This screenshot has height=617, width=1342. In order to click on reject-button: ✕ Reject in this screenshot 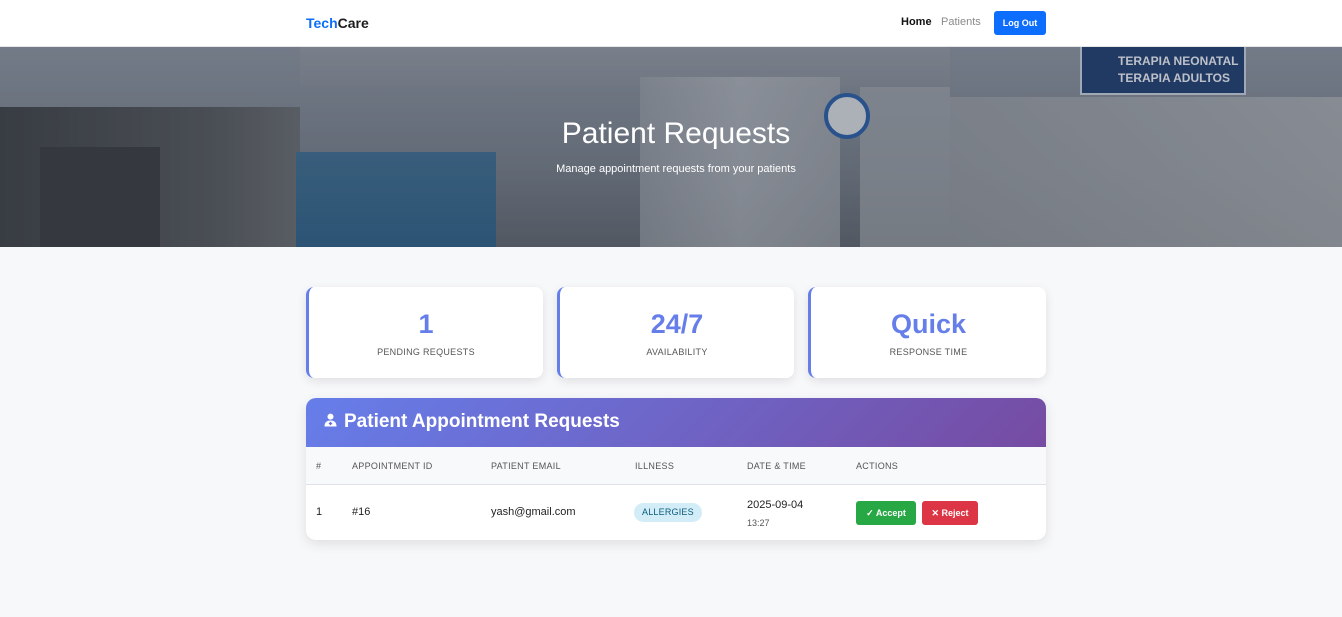, I will do `click(950, 513)`.